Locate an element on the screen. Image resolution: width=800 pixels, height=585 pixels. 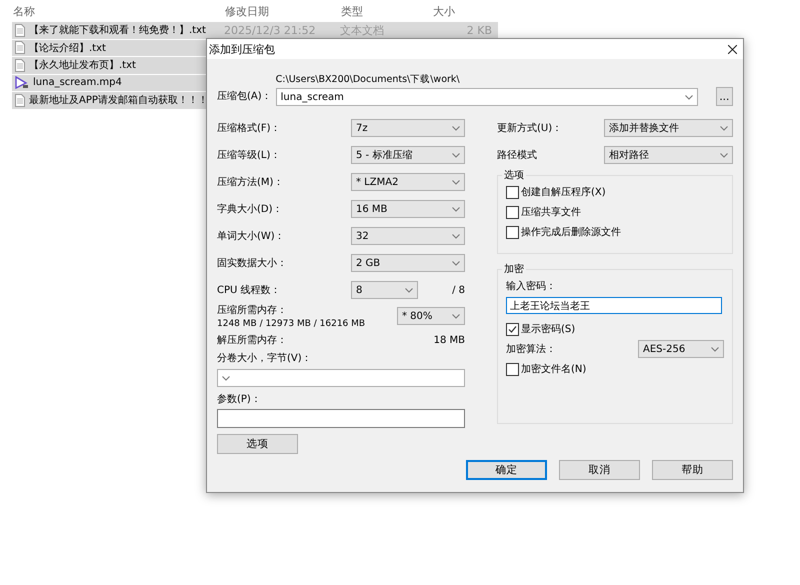
field-label: 字典大小(D)： is located at coordinates (250, 209).